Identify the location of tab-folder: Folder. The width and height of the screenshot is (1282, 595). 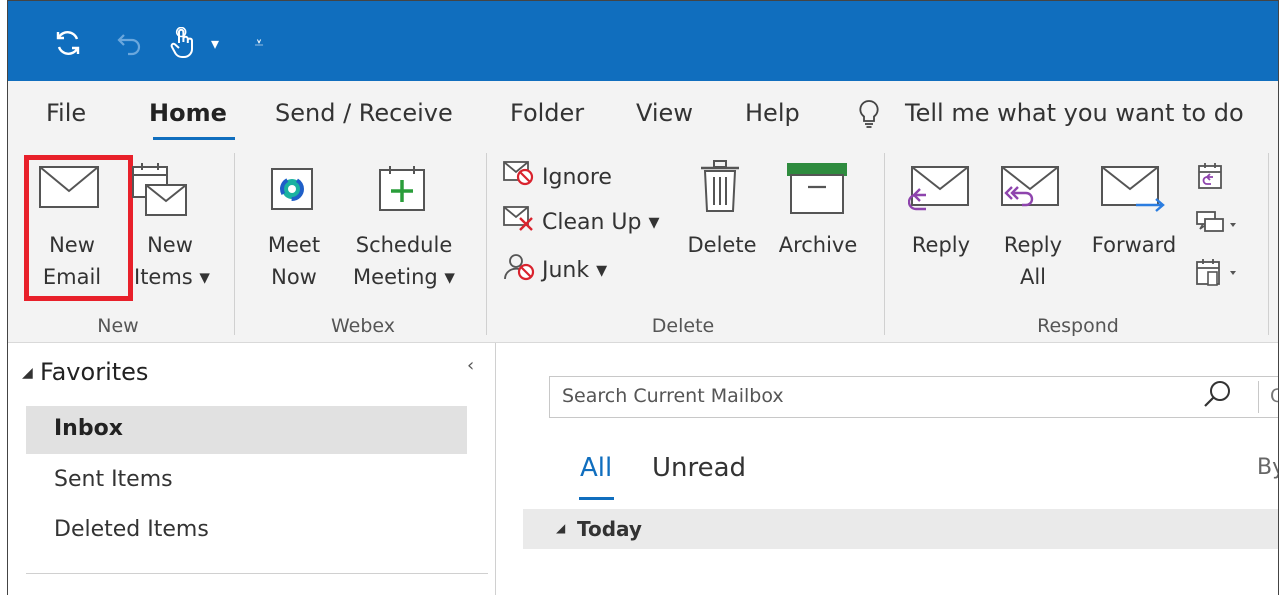
(547, 113).